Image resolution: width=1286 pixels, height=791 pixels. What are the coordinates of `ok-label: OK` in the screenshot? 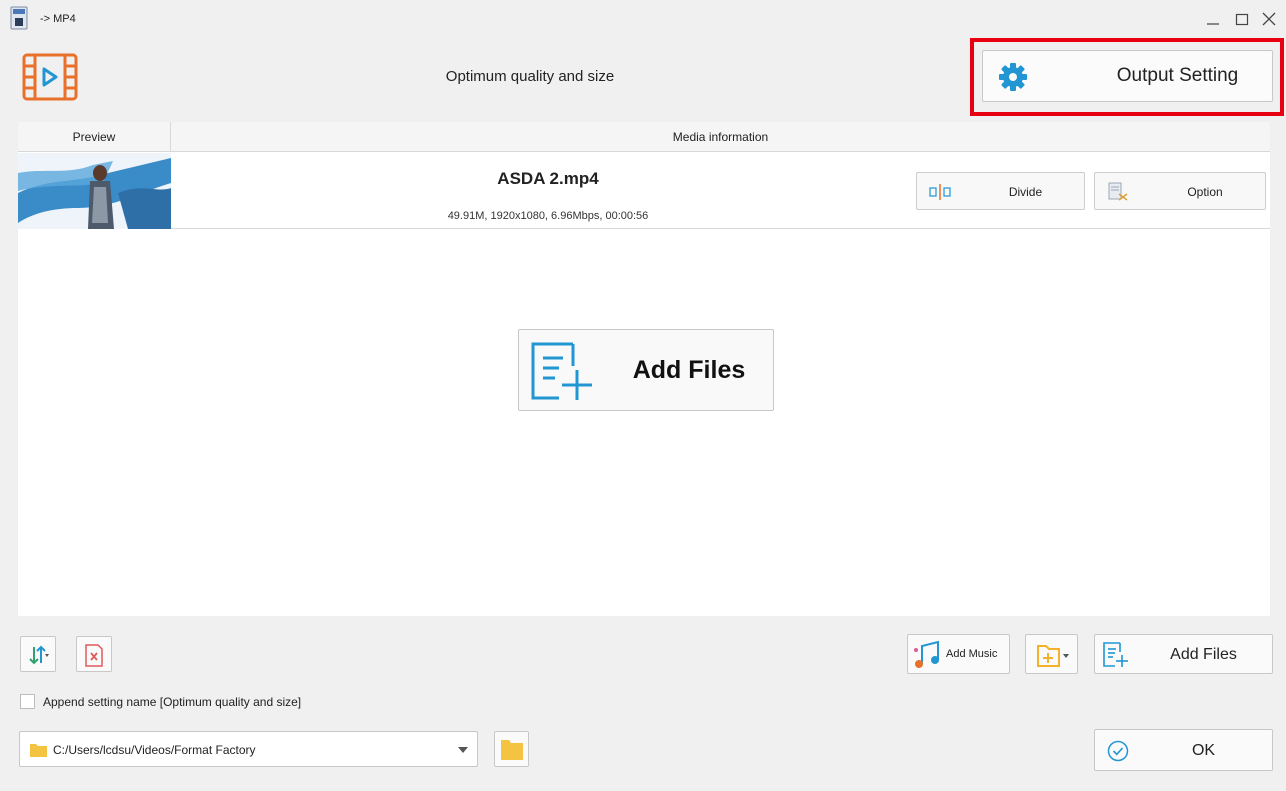 It's located at (1203, 750).